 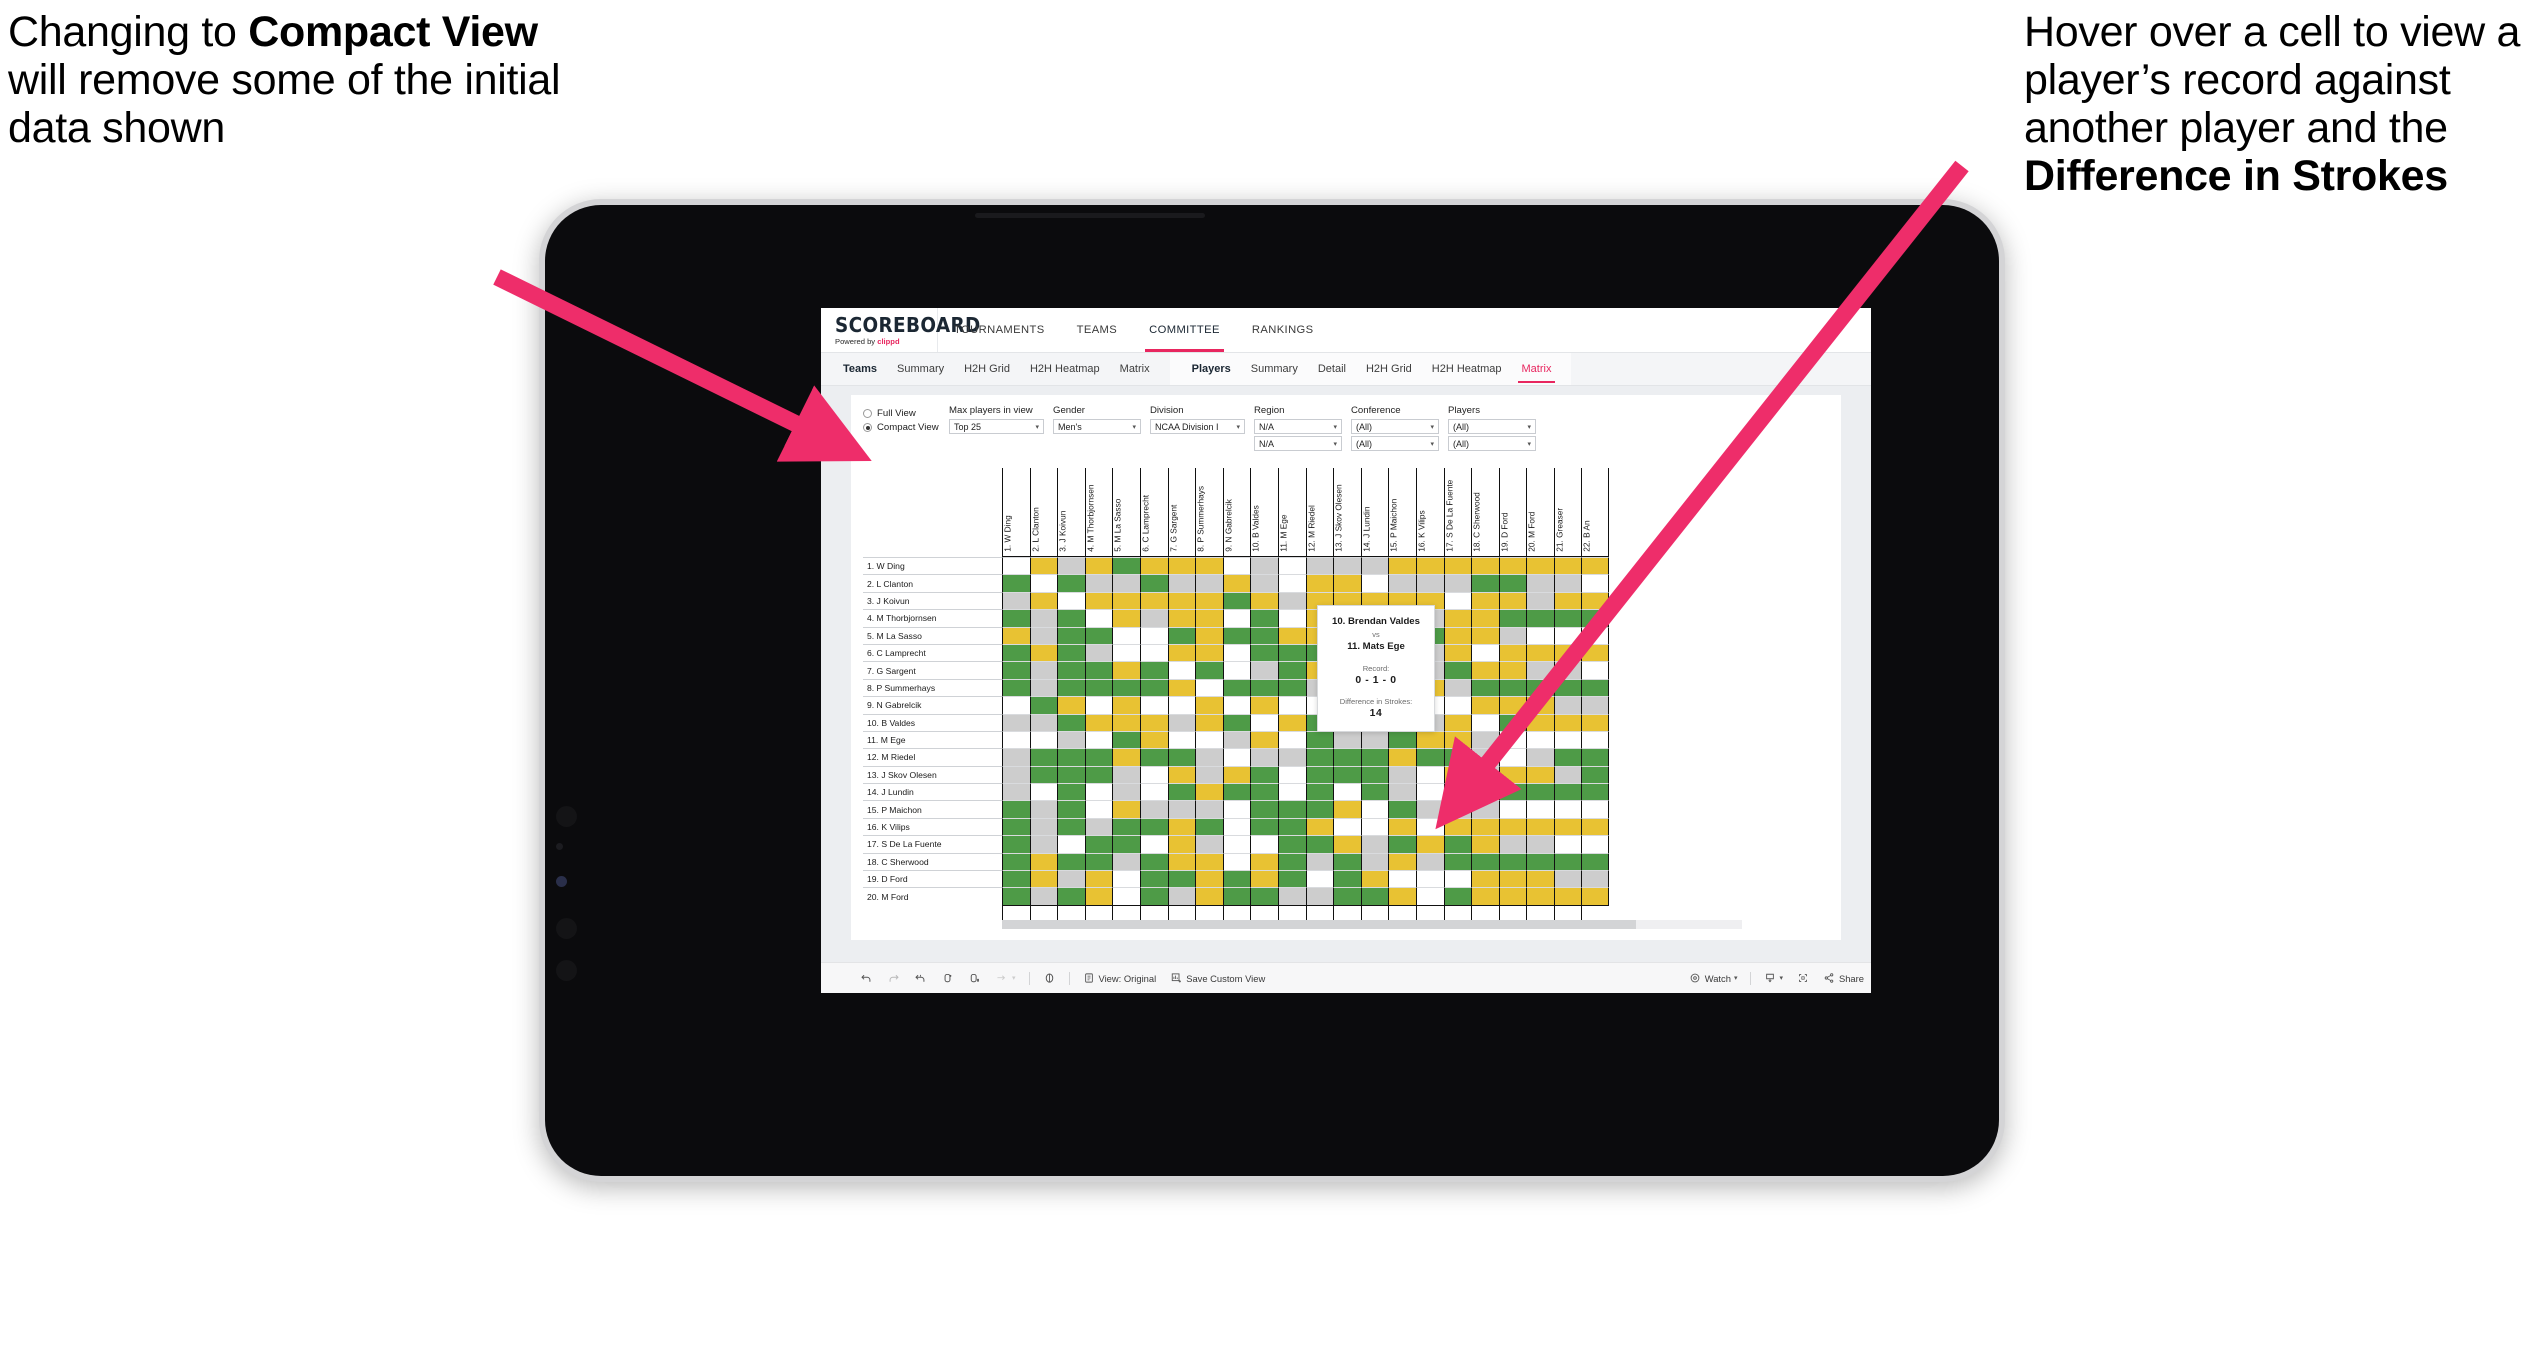 What do you see at coordinates (1335, 444) in the screenshot?
I see `chevron-down-icon: ▾` at bounding box center [1335, 444].